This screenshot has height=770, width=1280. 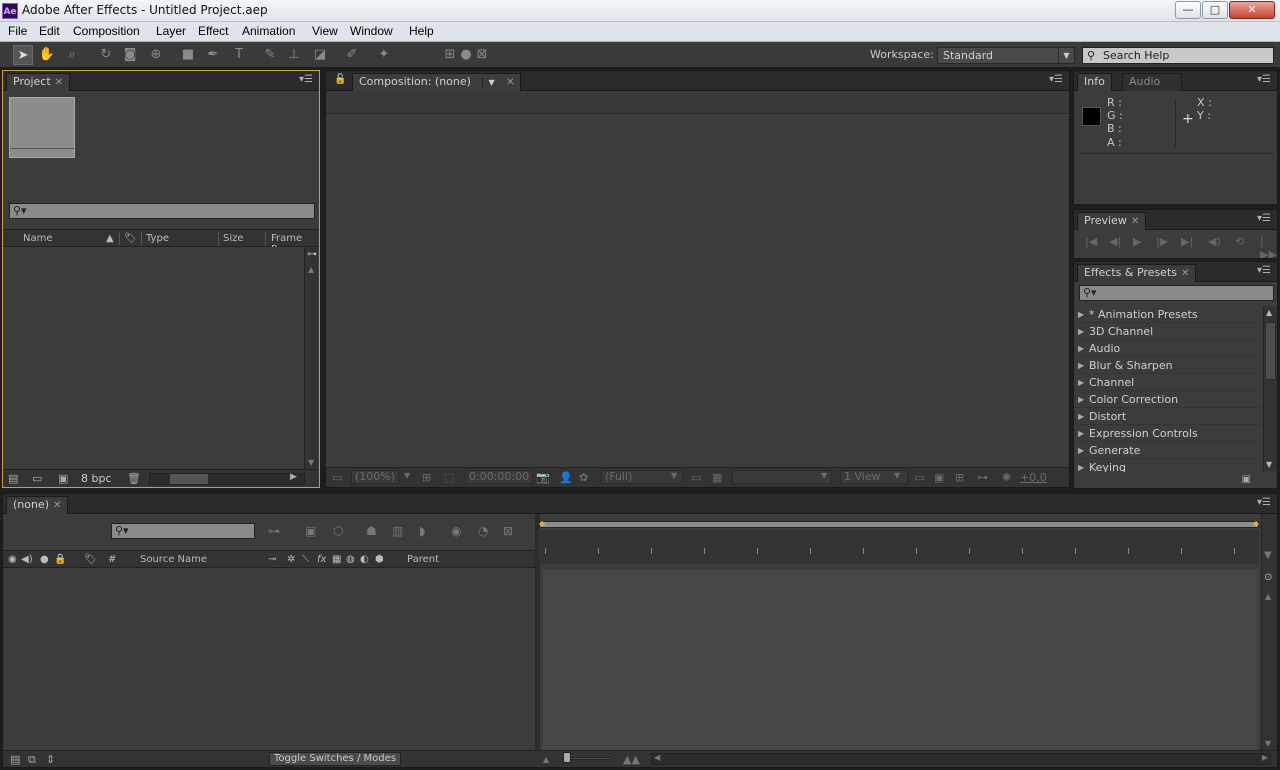 What do you see at coordinates (1033, 477) in the screenshot?
I see `exposure-value: +0,0` at bounding box center [1033, 477].